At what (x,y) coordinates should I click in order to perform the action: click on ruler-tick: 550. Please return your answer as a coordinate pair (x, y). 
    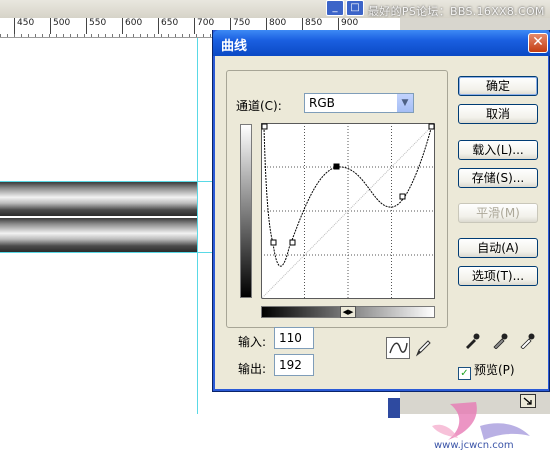
    Looking at the image, I should click on (96, 26).